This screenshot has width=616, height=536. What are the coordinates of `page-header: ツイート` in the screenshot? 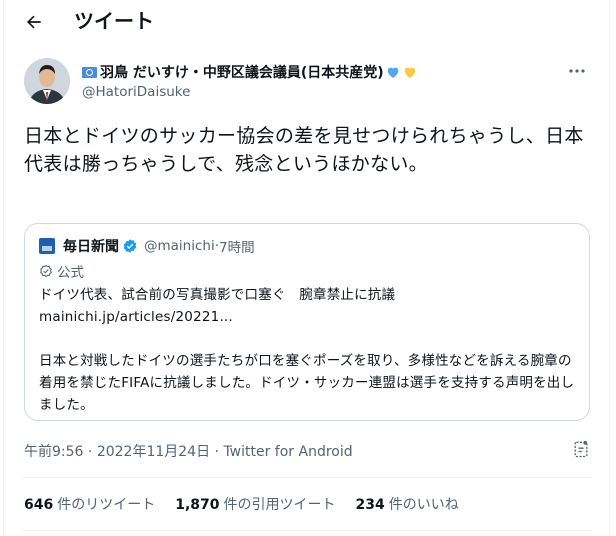 It's located at (306, 22).